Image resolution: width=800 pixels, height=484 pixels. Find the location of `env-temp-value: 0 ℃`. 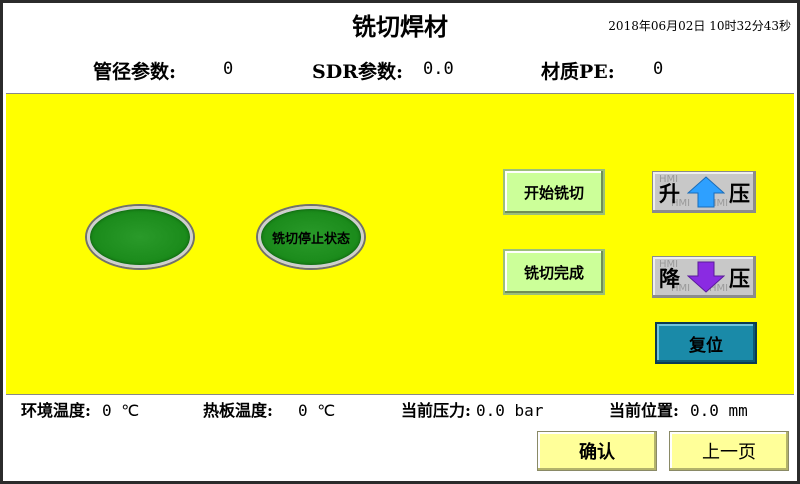

env-temp-value: 0 ℃ is located at coordinates (121, 410).